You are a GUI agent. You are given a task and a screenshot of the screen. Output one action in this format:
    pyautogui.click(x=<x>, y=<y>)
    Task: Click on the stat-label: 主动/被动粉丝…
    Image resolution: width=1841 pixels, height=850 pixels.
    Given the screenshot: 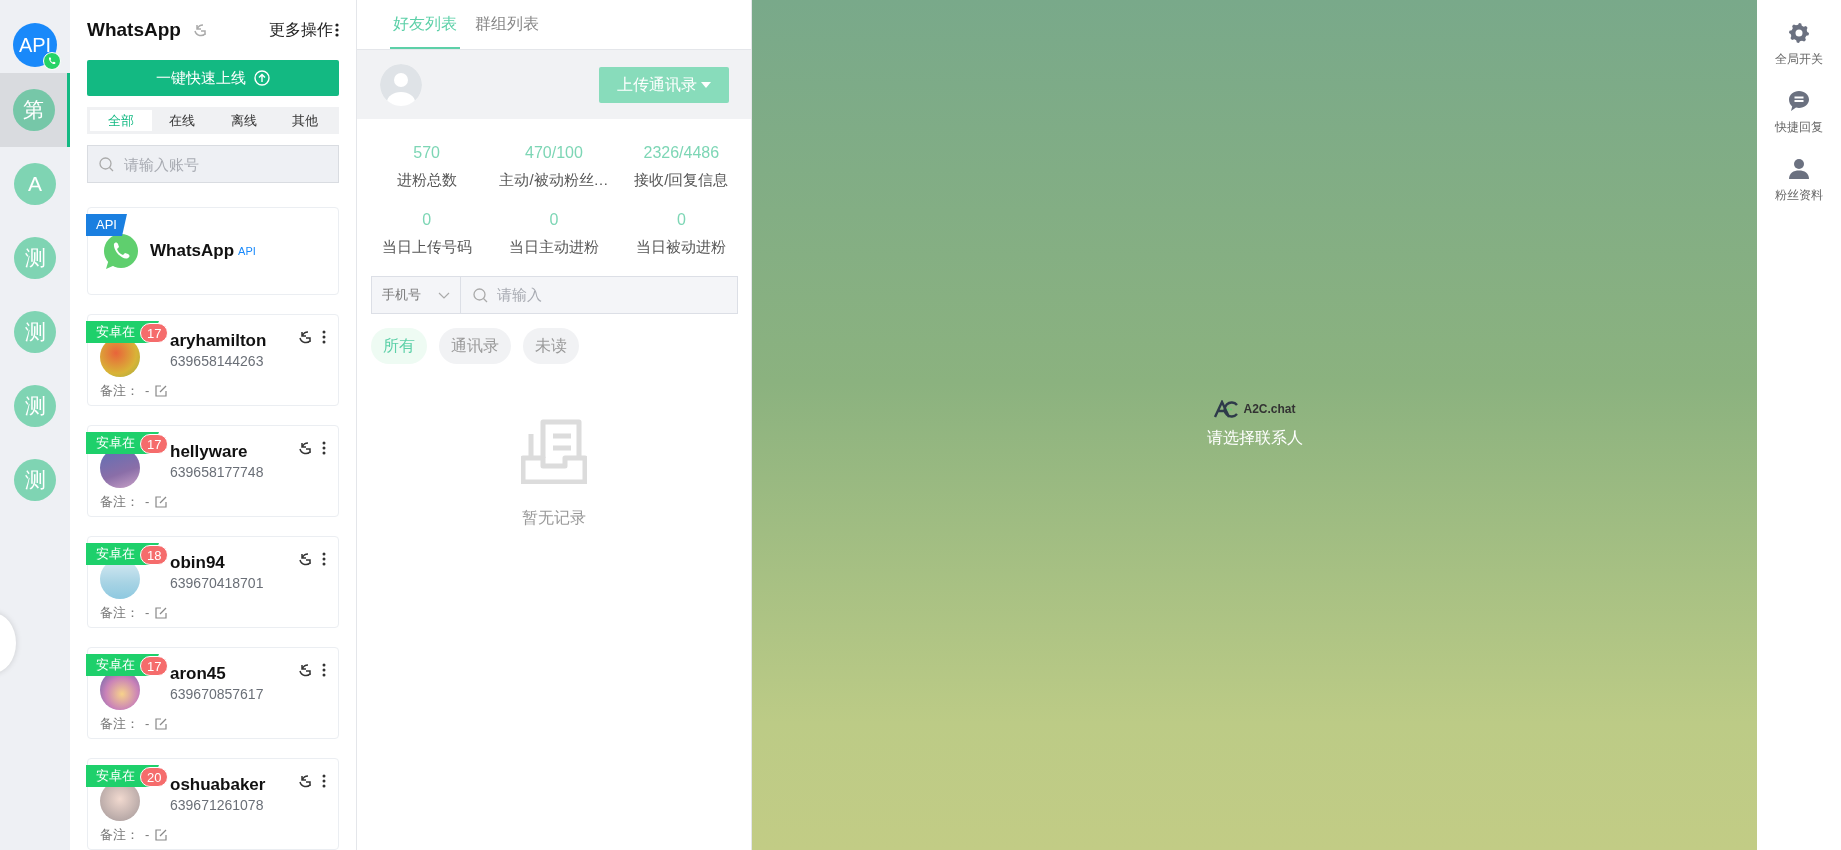 What is the action you would take?
    pyautogui.click(x=554, y=180)
    